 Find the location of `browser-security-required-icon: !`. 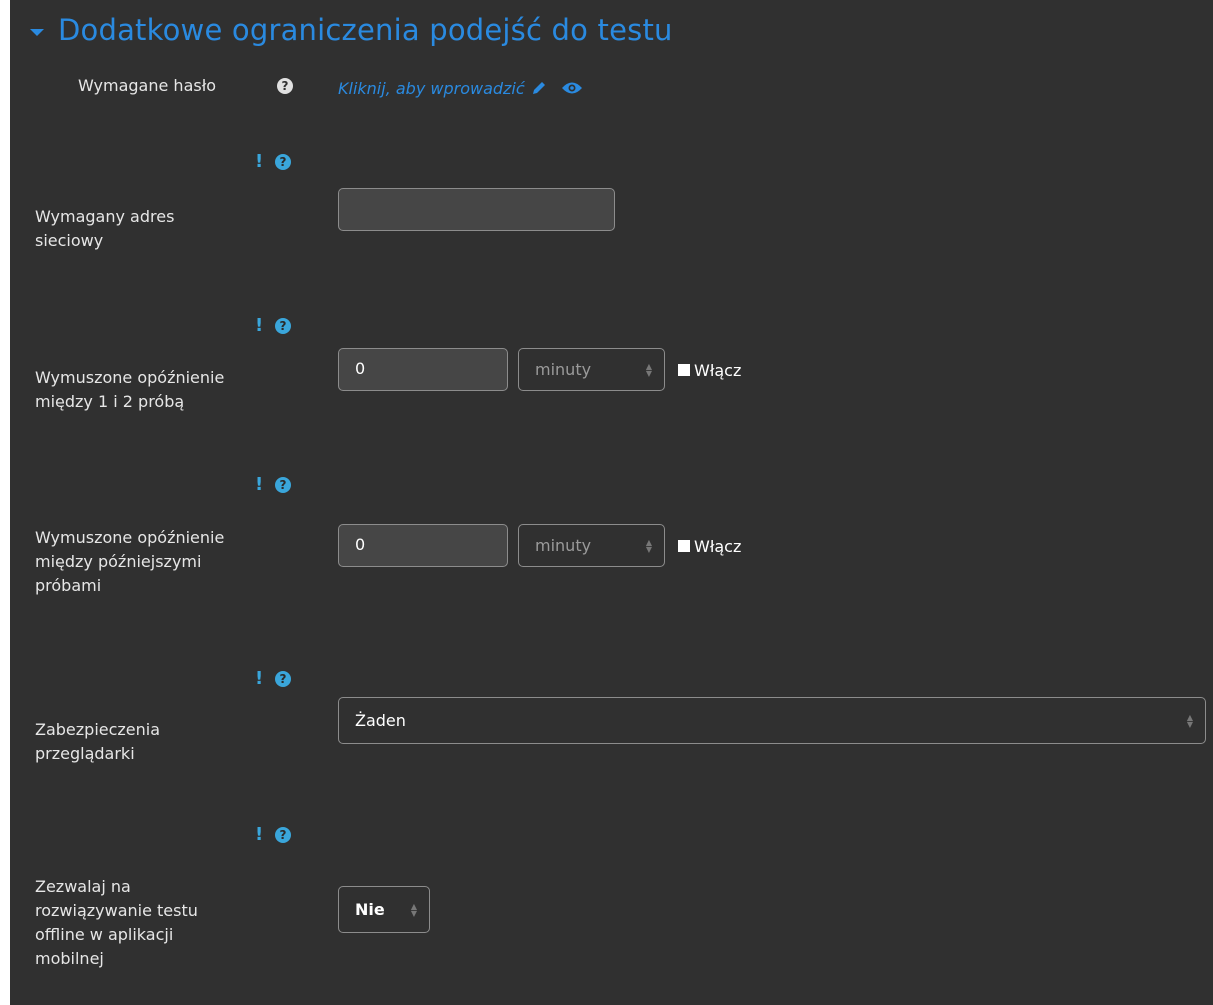

browser-security-required-icon: ! is located at coordinates (259, 678).